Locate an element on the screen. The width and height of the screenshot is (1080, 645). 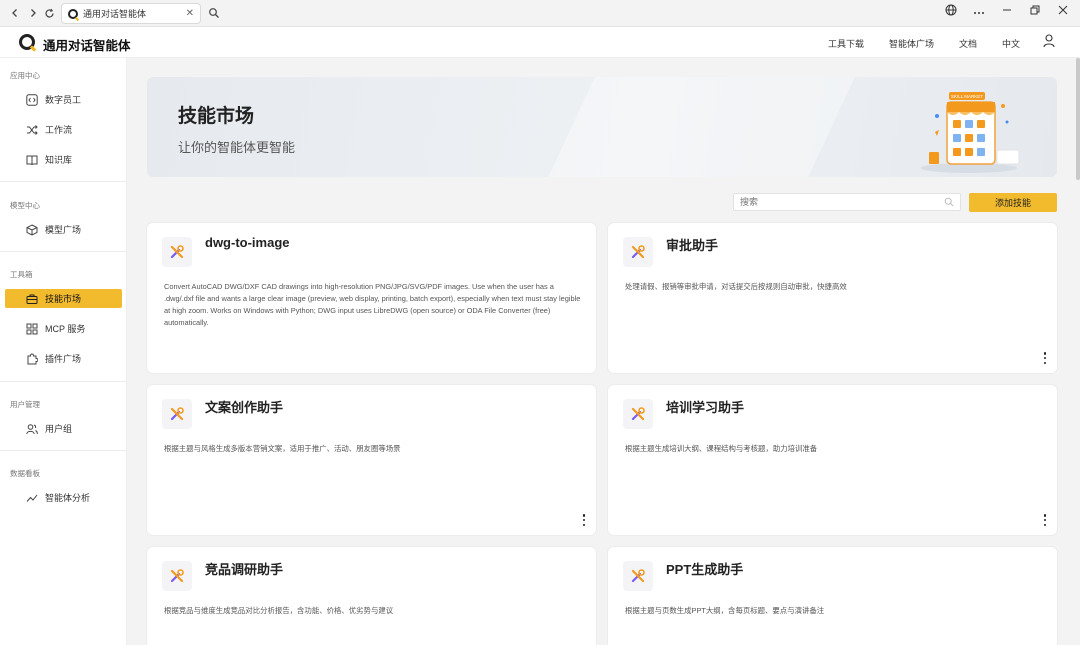
sidebar-item-workflow: 工作流 is located at coordinates (63, 129).